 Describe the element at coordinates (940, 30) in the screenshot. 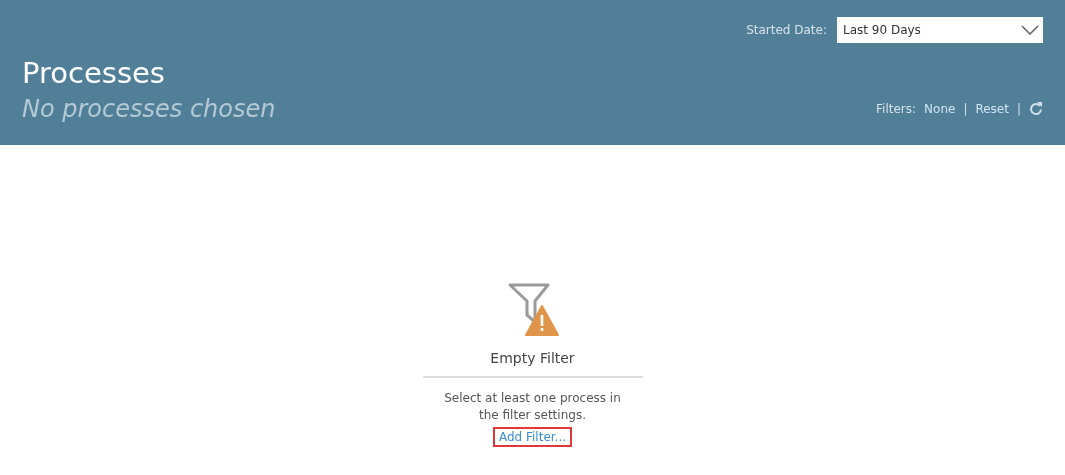

I see `date-dropdown: Last 90 Days` at that location.